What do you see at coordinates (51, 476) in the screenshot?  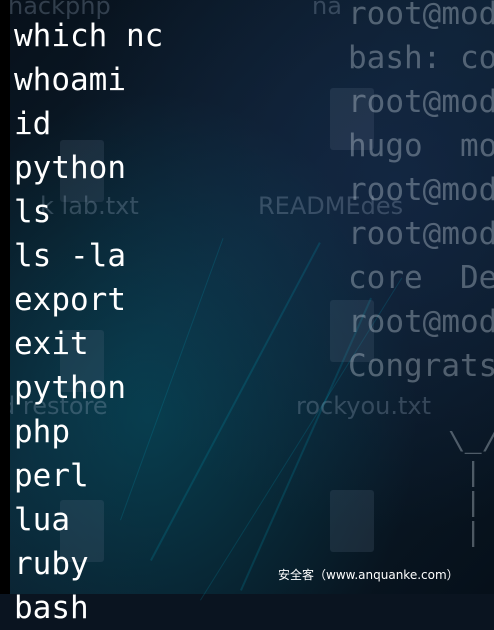 I see `command-line: perl` at bounding box center [51, 476].